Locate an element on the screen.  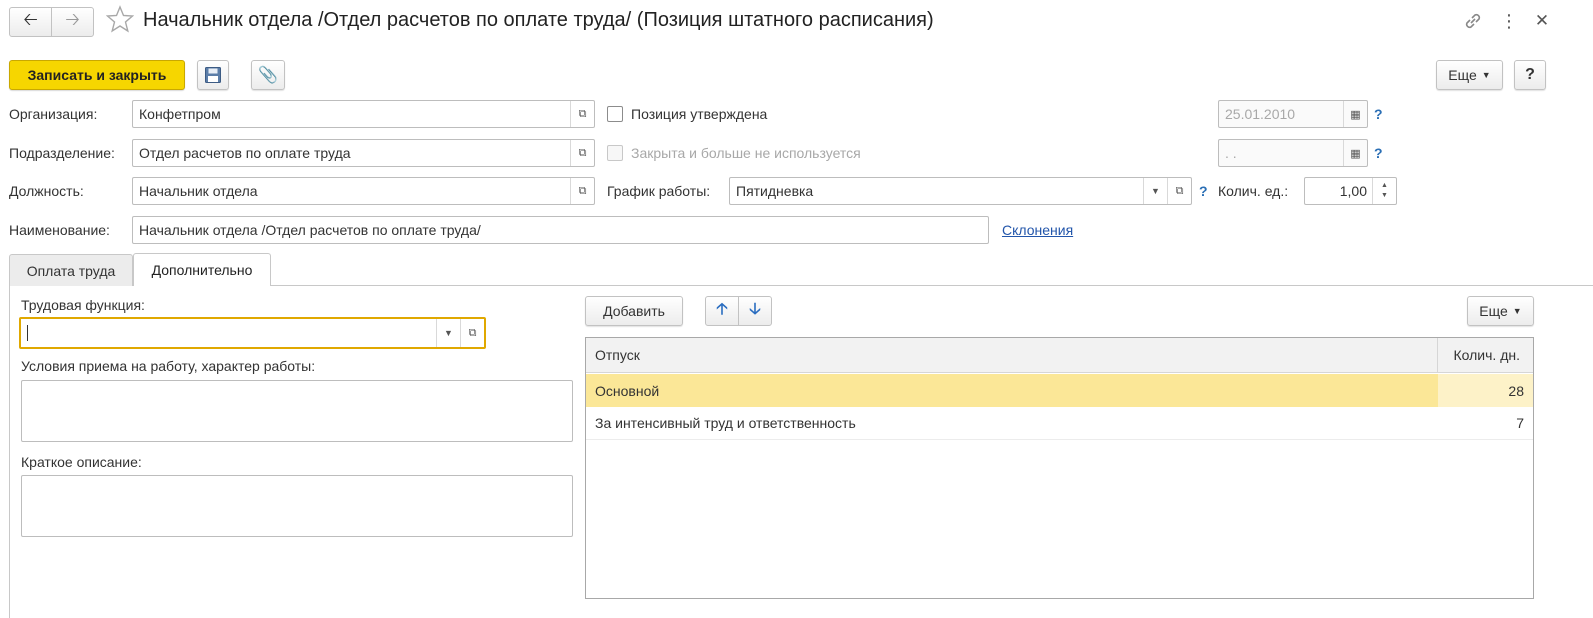
arrow-left-icon: 🡠 is located at coordinates (30, 19).